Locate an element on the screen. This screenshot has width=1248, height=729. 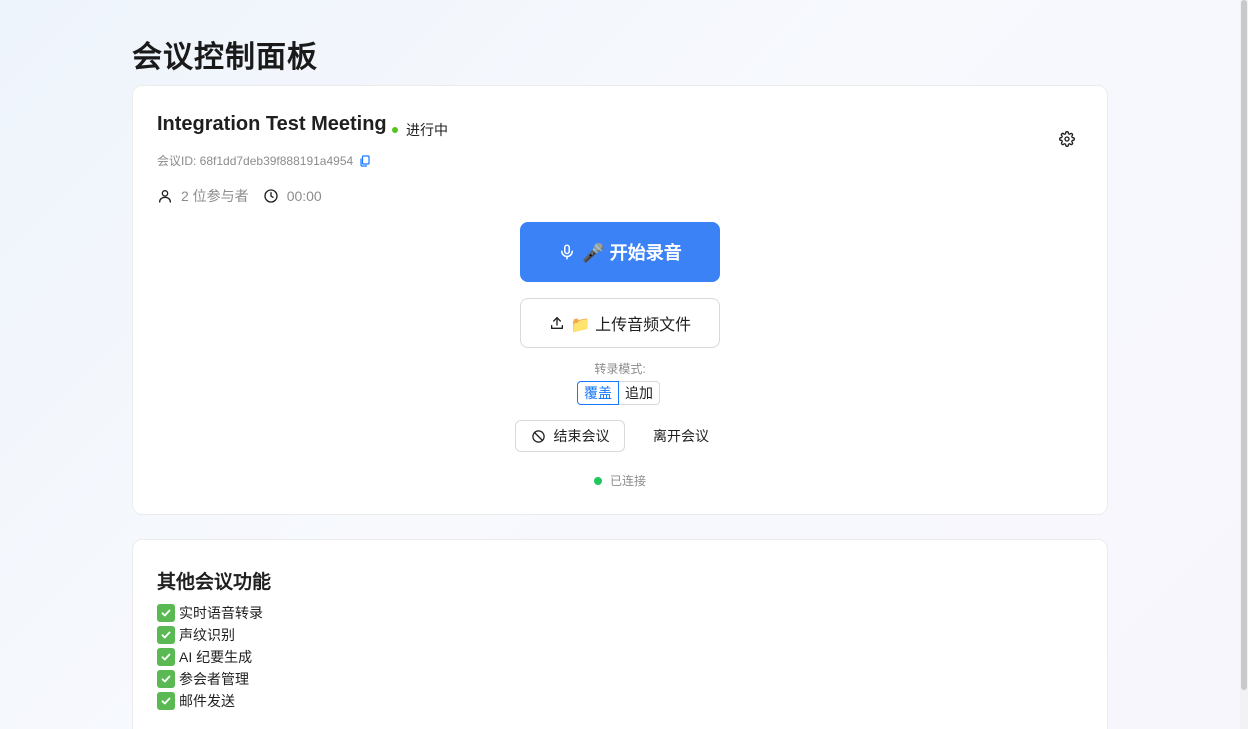
feature-label: 声纹识别 is located at coordinates (207, 635).